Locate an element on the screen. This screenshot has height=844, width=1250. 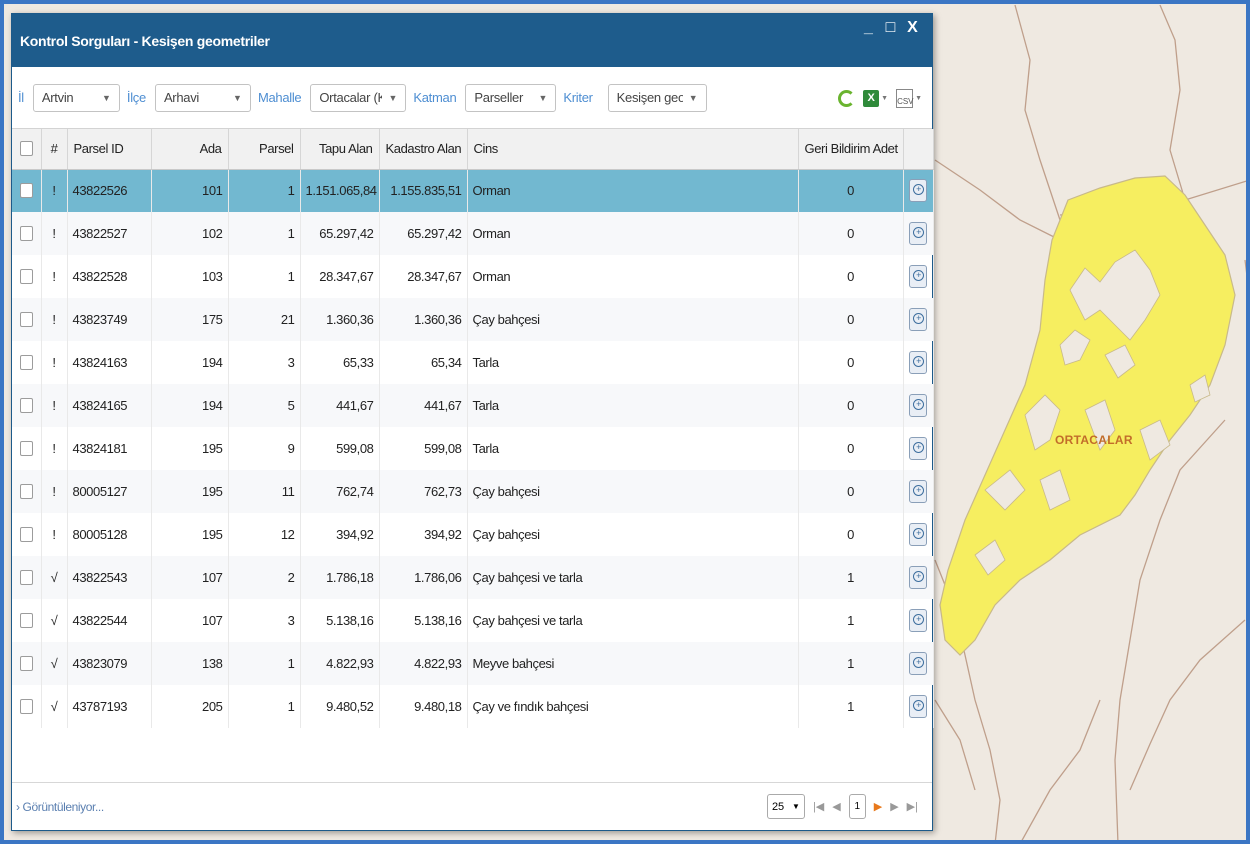
minimize-button: _ is located at coordinates (868, 28).